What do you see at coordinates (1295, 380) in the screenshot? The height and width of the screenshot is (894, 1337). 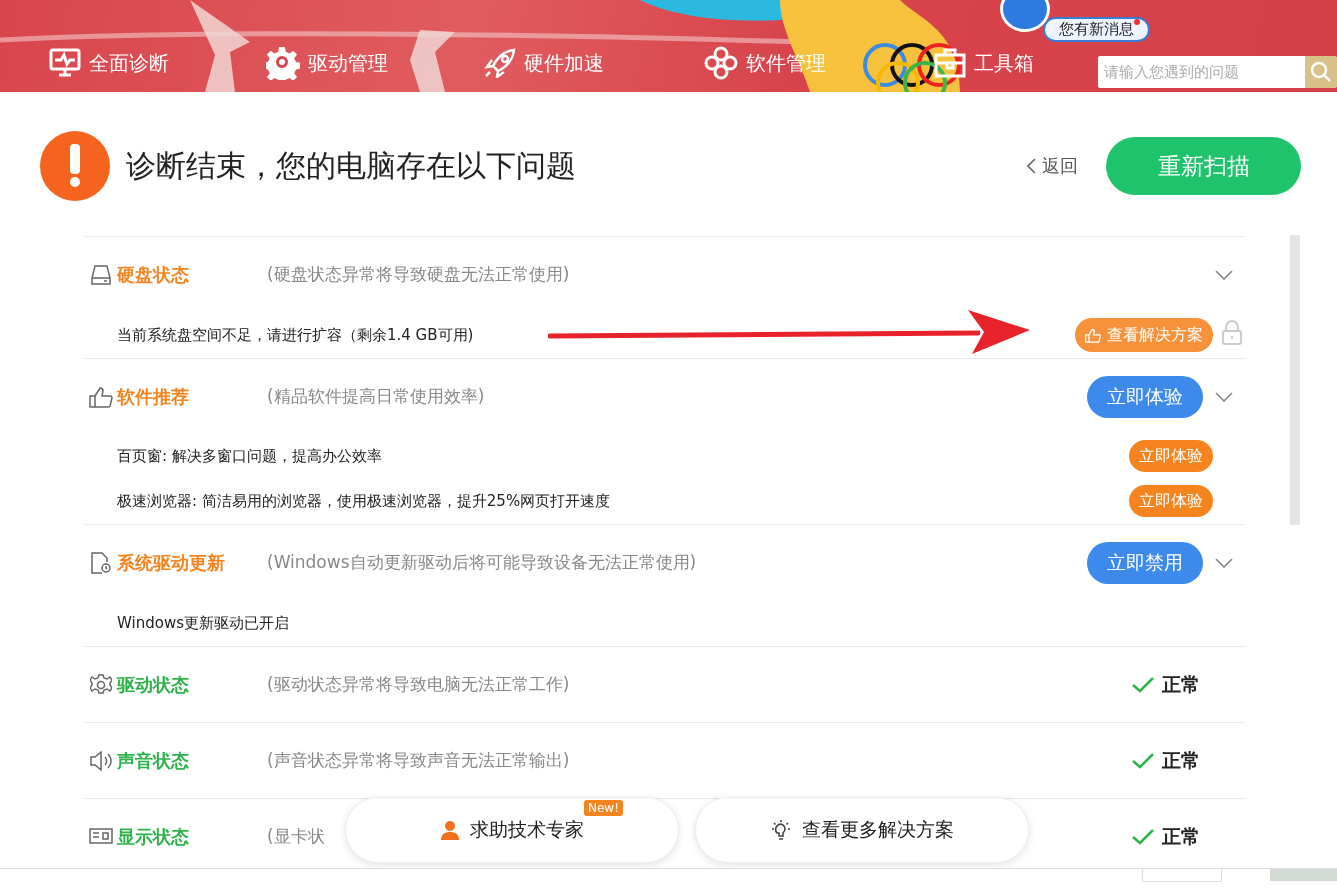 I see `scrollbar` at bounding box center [1295, 380].